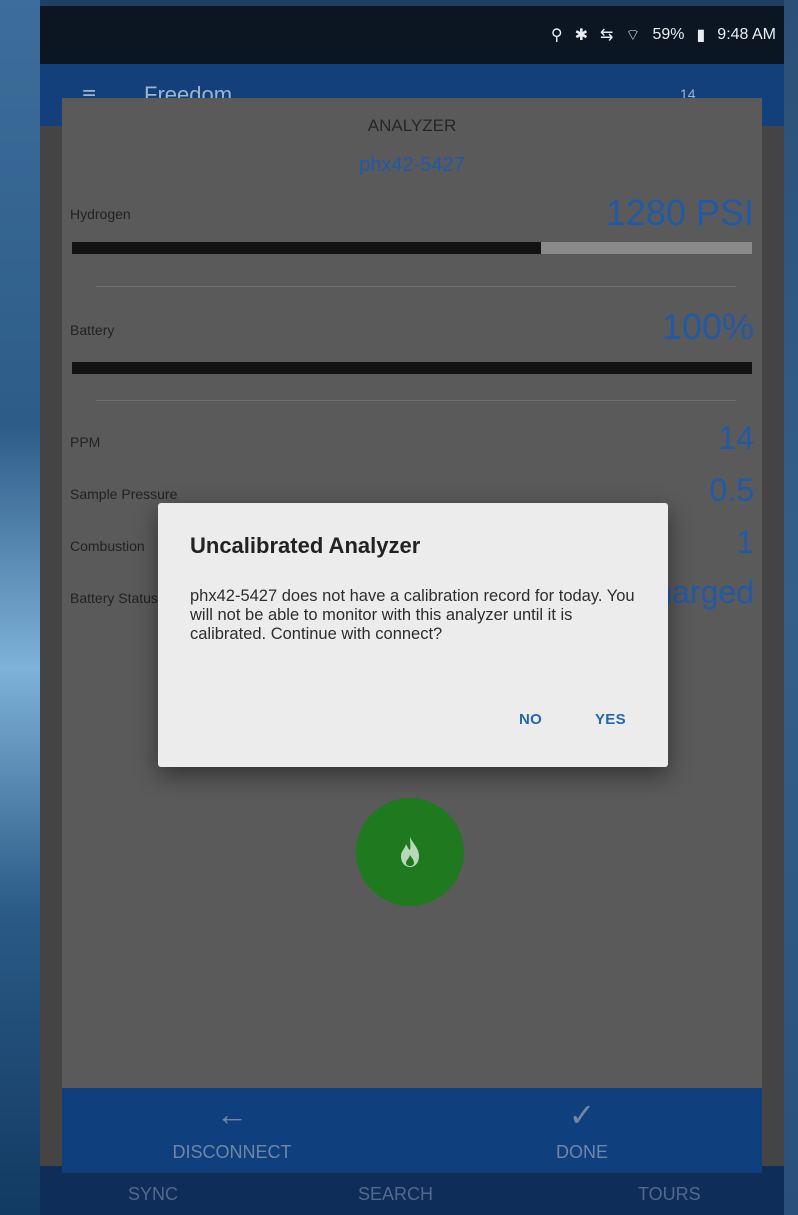 The width and height of the screenshot is (798, 1215). Describe the element at coordinates (232, 1114) in the screenshot. I see `arrow-left-icon: ←` at that location.